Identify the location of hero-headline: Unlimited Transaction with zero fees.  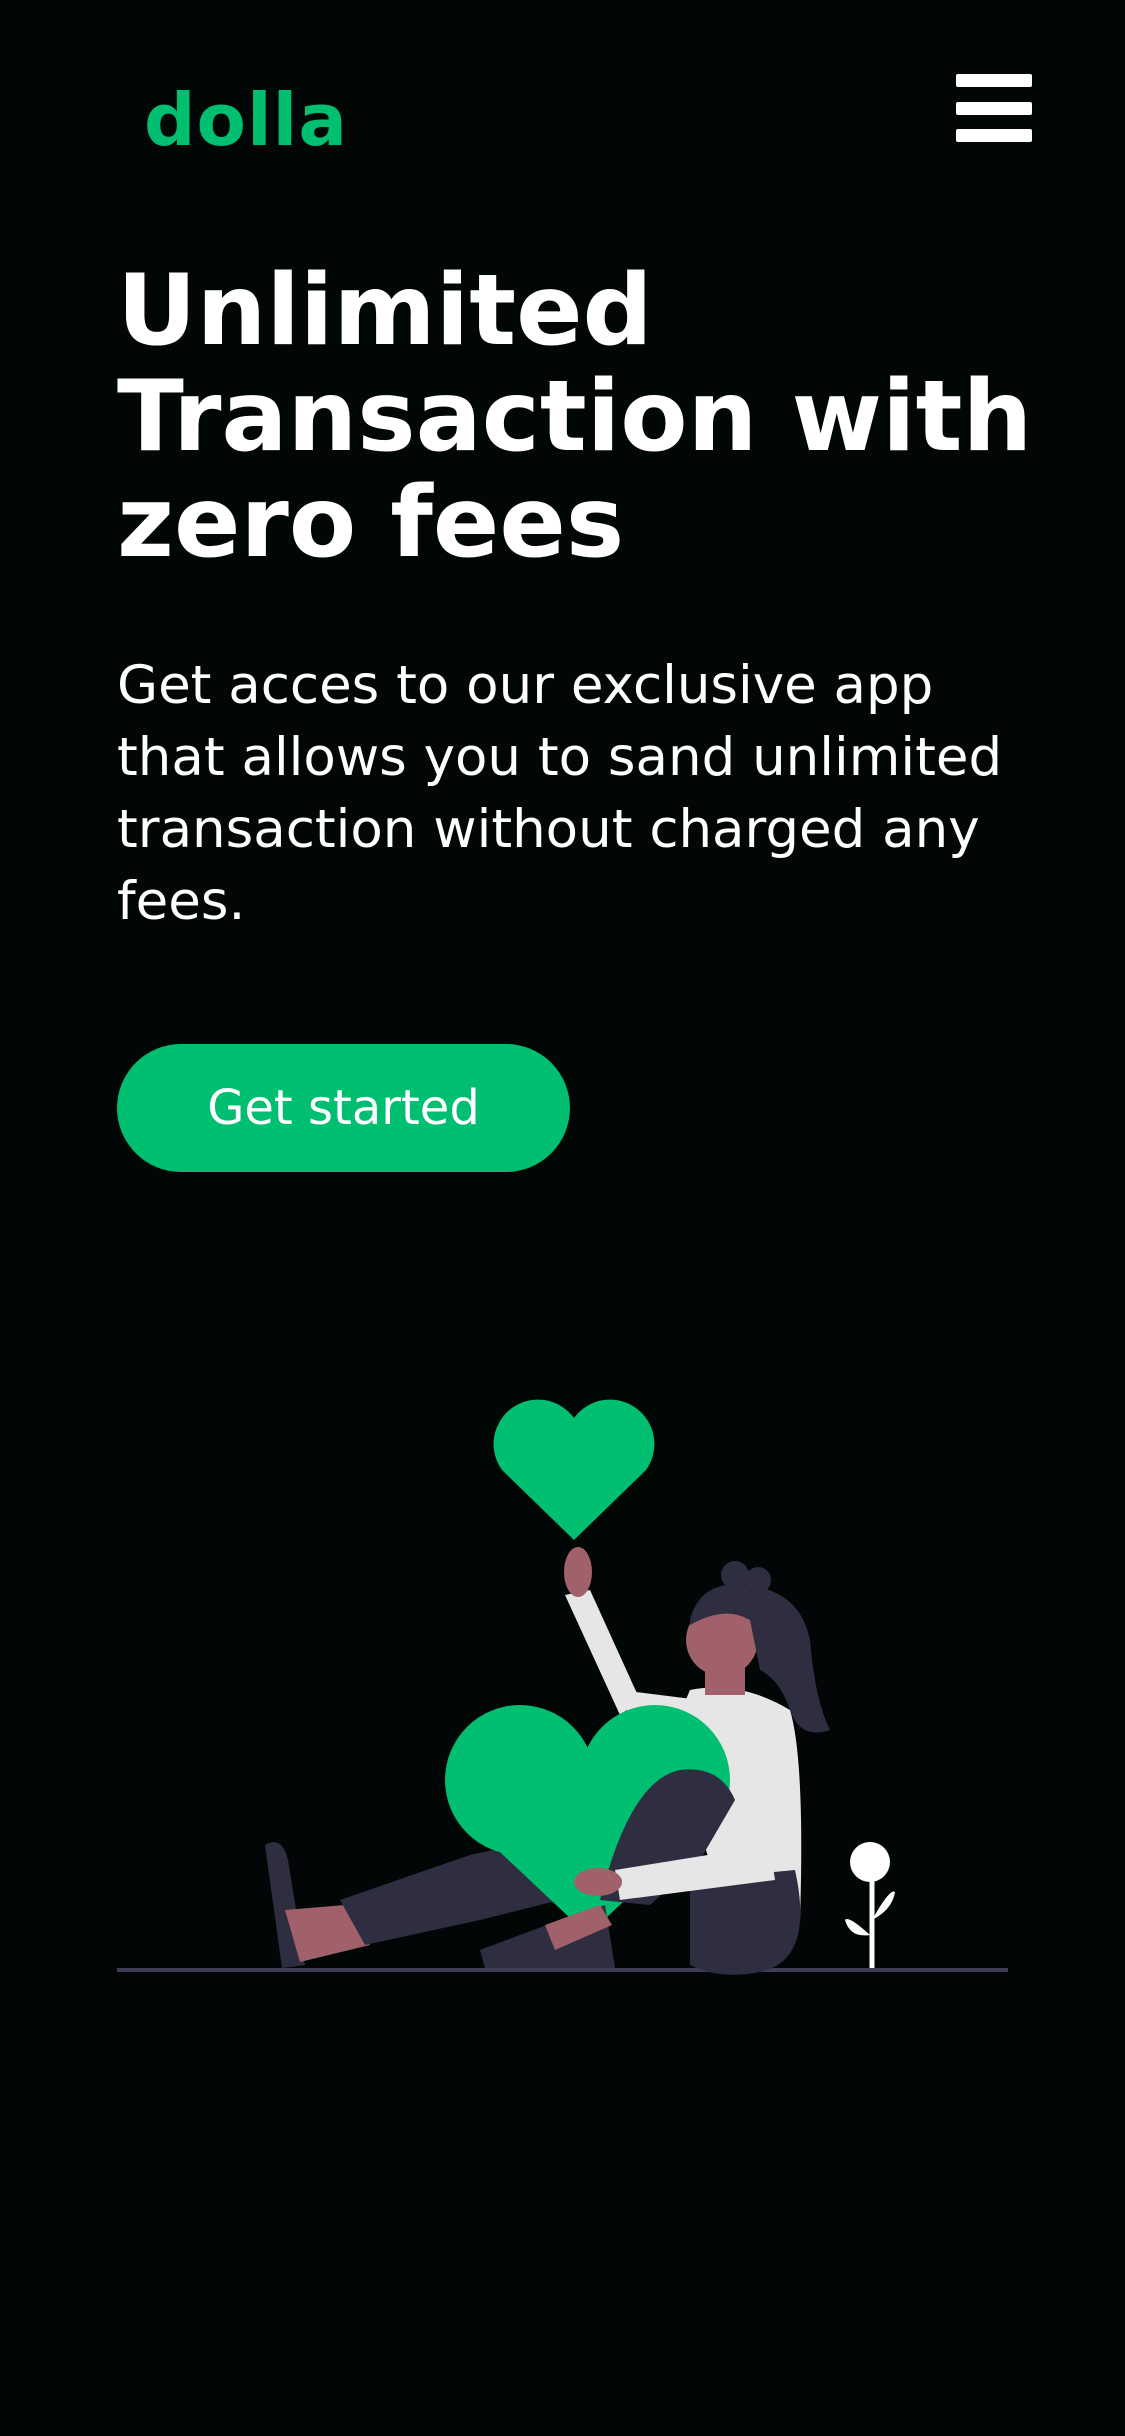
(575, 417).